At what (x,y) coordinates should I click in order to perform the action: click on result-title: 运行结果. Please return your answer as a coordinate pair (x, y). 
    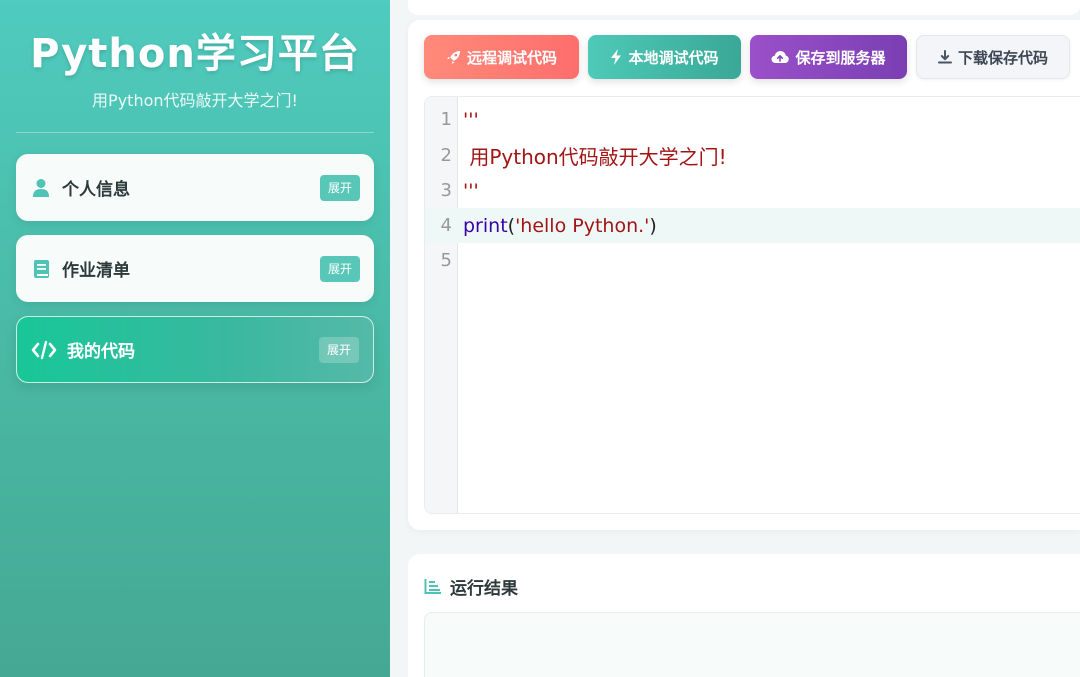
    Looking at the image, I should click on (484, 588).